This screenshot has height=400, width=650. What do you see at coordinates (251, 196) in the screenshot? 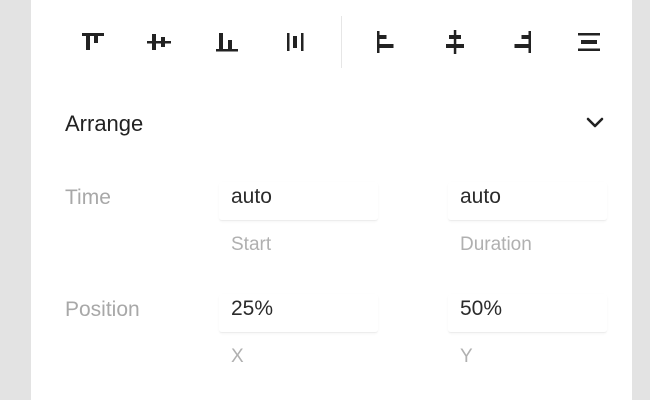
I see `start-time-value: auto` at bounding box center [251, 196].